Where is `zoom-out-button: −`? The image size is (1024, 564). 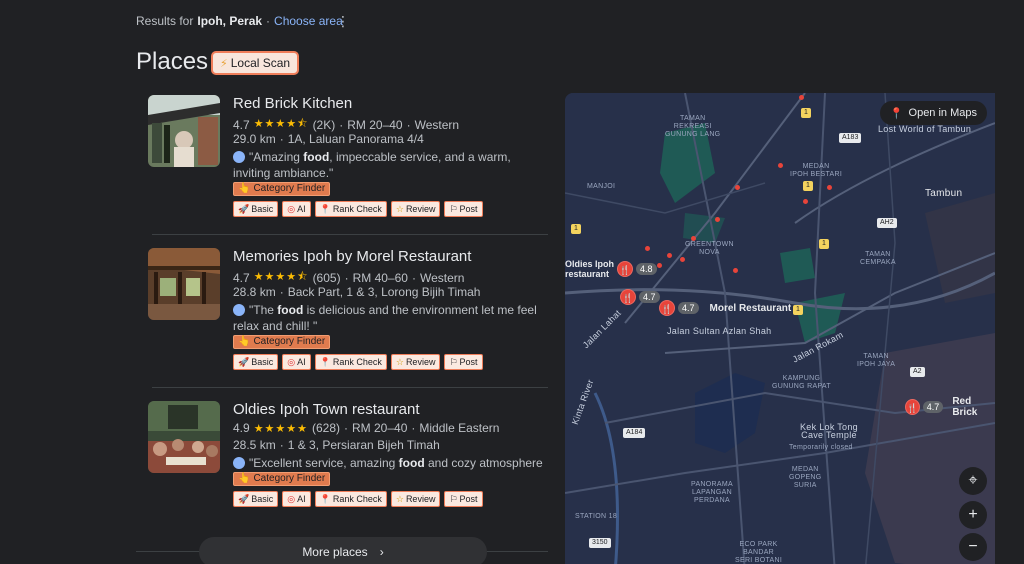 zoom-out-button: − is located at coordinates (973, 547).